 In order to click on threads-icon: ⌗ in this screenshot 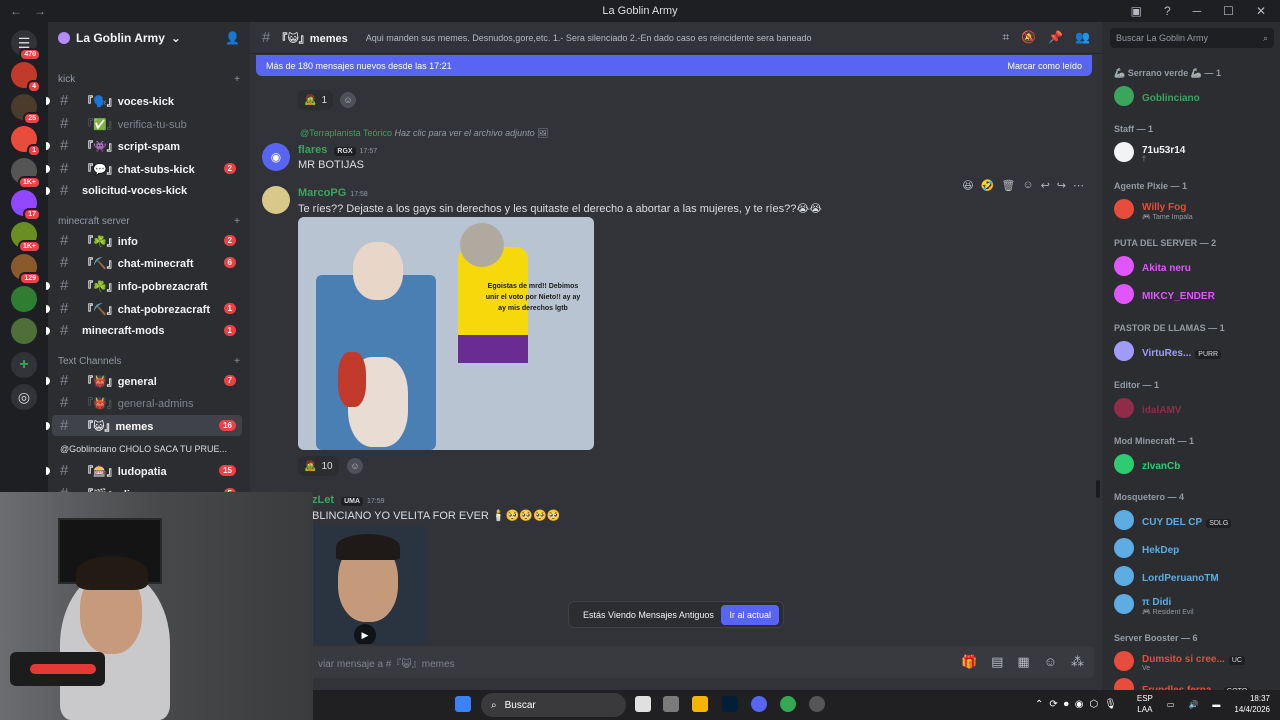, I will do `click(1005, 37)`.